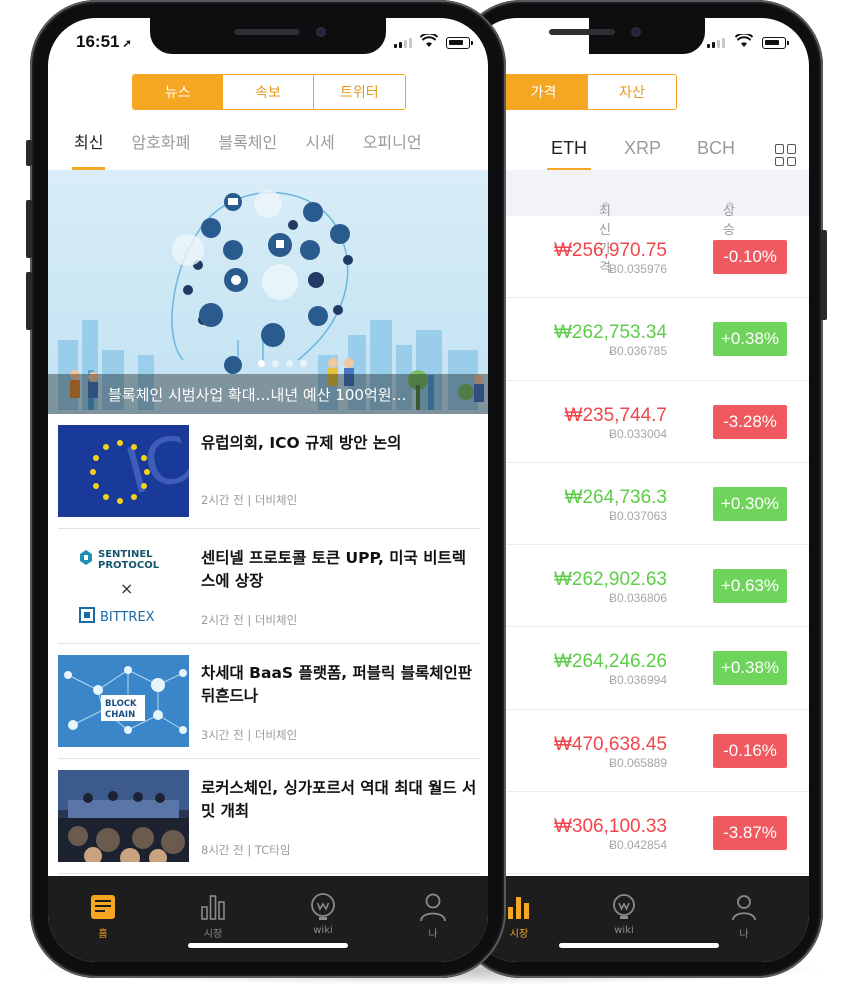 The height and width of the screenshot is (1003, 852). I want to click on svg-text: BITTREX, so click(127, 617).